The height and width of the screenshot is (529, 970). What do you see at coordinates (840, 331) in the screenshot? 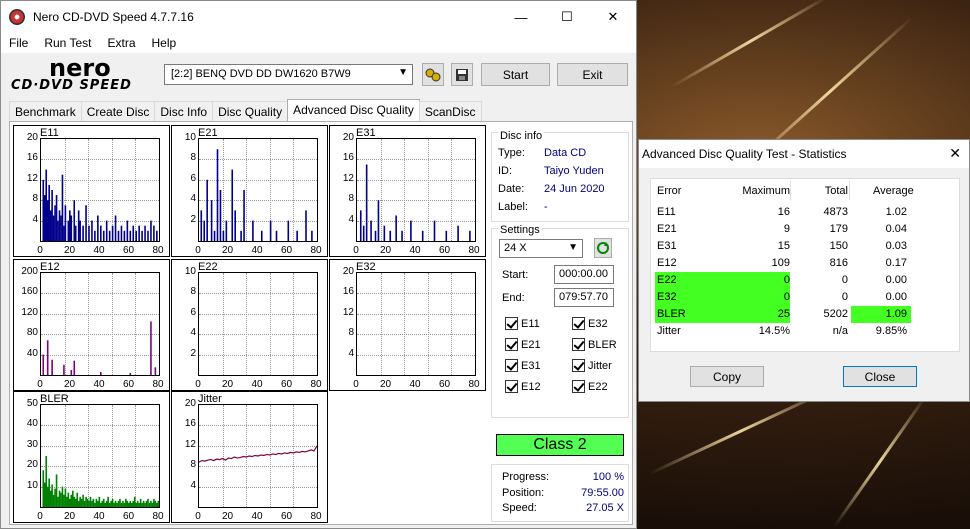
I see `cell-total: n/a` at bounding box center [840, 331].